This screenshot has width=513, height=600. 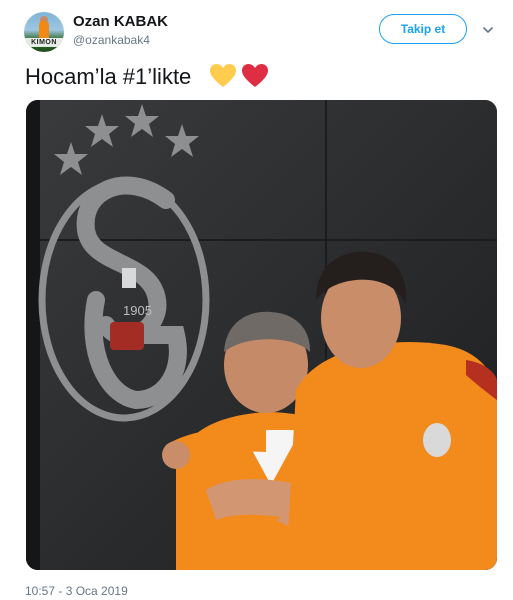 I want to click on avatar-banner: KIMON, so click(x=44, y=42).